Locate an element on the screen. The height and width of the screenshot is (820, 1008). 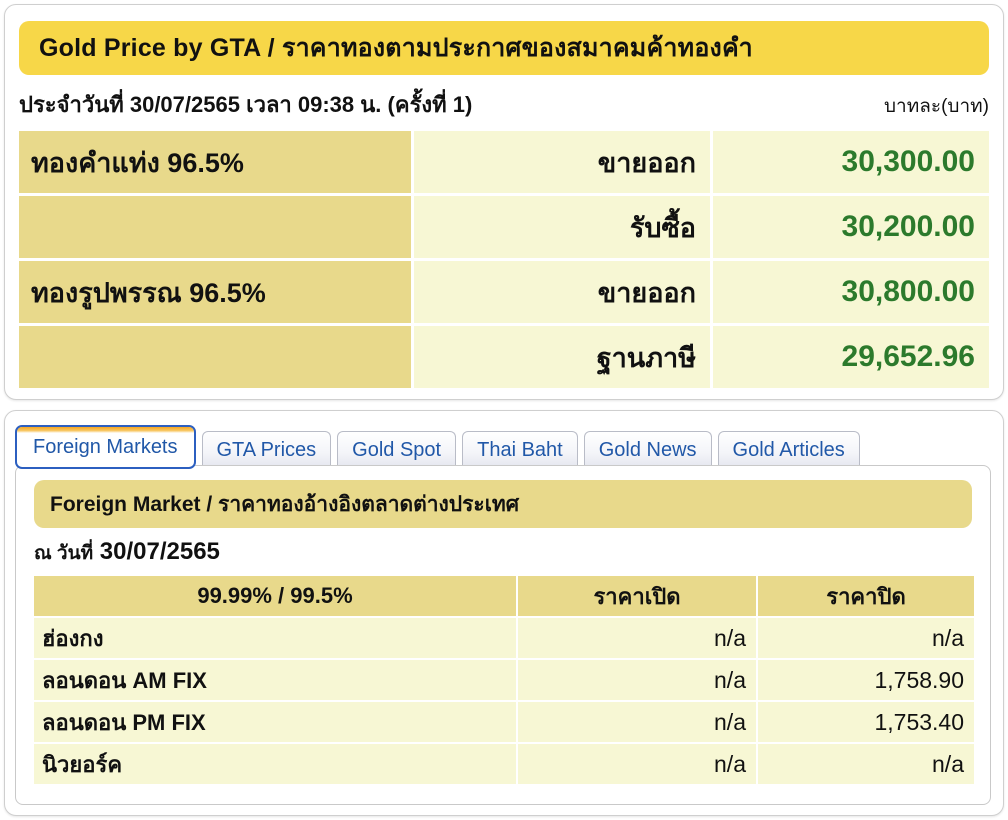
gta-row-value: 30,200.00 is located at coordinates (851, 227).